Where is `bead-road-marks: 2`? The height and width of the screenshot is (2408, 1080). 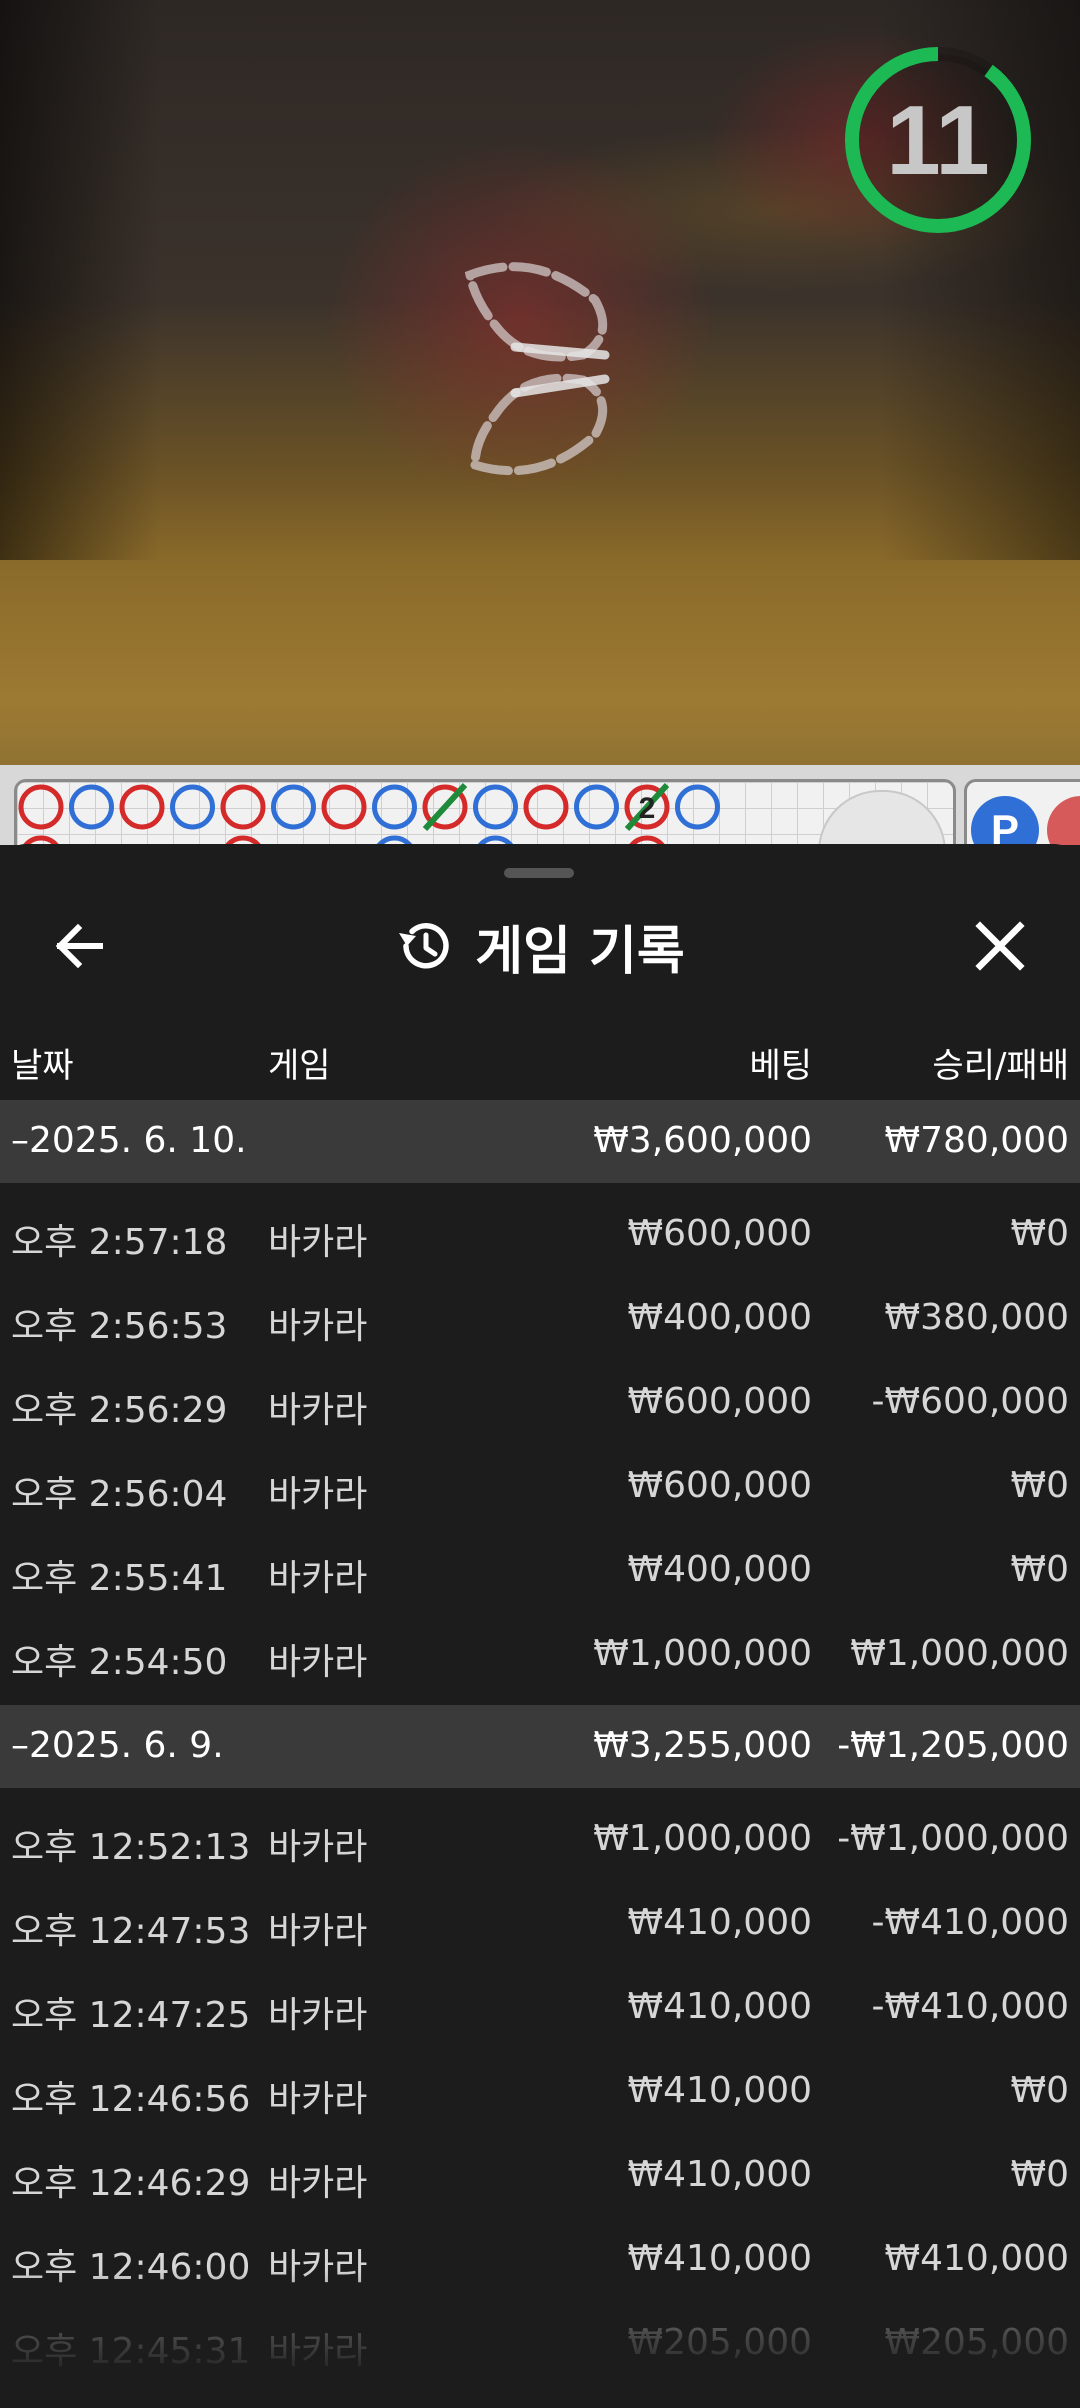 bead-road-marks: 2 is located at coordinates (369, 813).